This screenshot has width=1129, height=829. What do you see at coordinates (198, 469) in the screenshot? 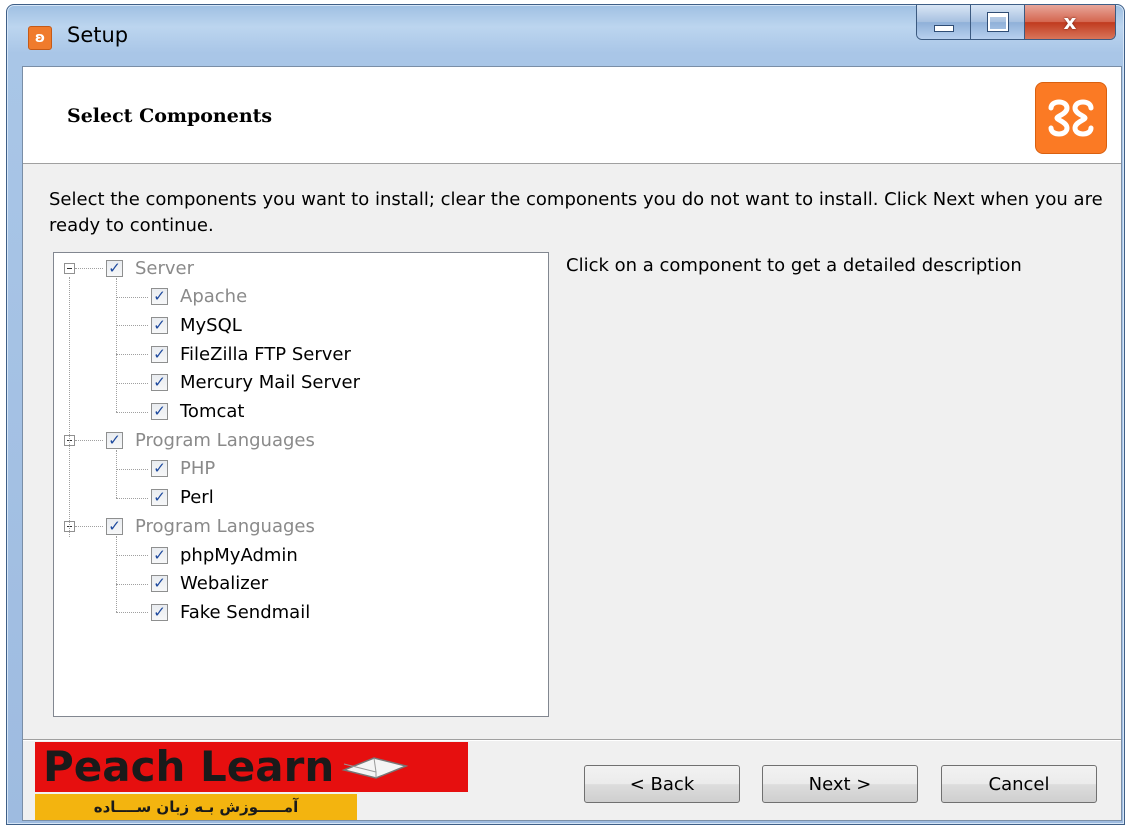
I see `tree-item-label: PHP` at bounding box center [198, 469].